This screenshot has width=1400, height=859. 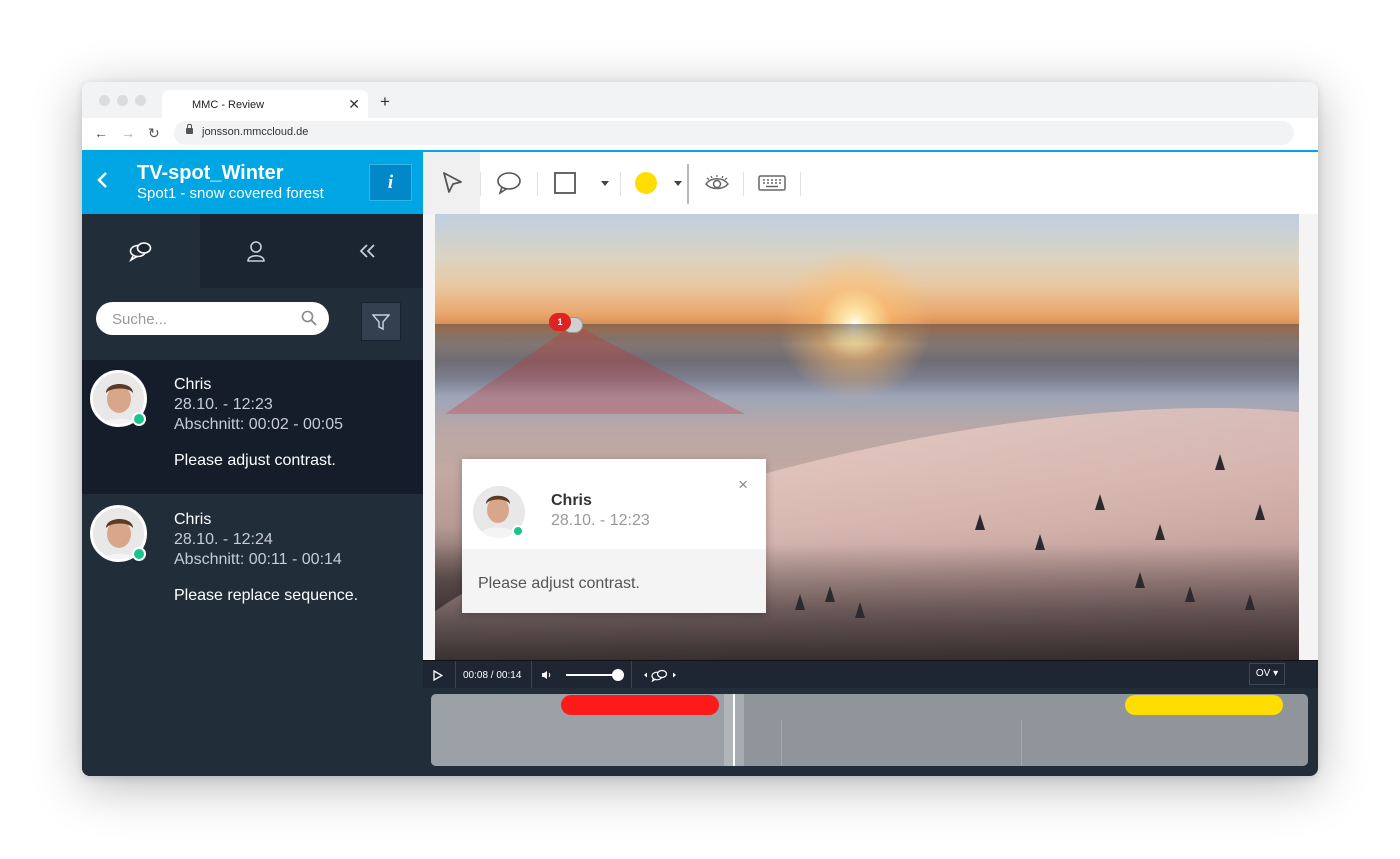 I want to click on popup-author: Chris, so click(x=571, y=500).